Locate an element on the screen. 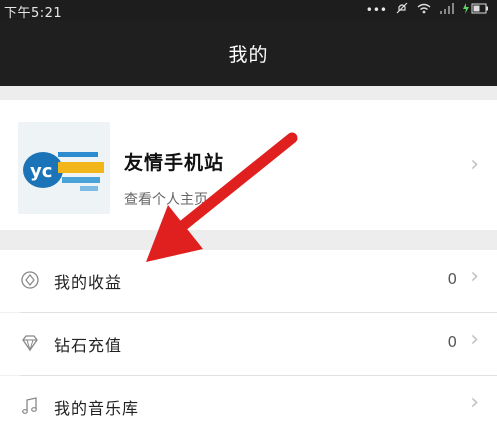 The height and width of the screenshot is (438, 497). menu-item-label: 钻石充值 is located at coordinates (88, 345).